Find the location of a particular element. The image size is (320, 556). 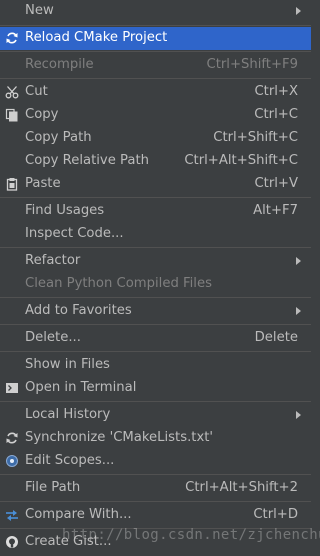

menu-item-paste: Paste Ctrl+V is located at coordinates (155, 184).